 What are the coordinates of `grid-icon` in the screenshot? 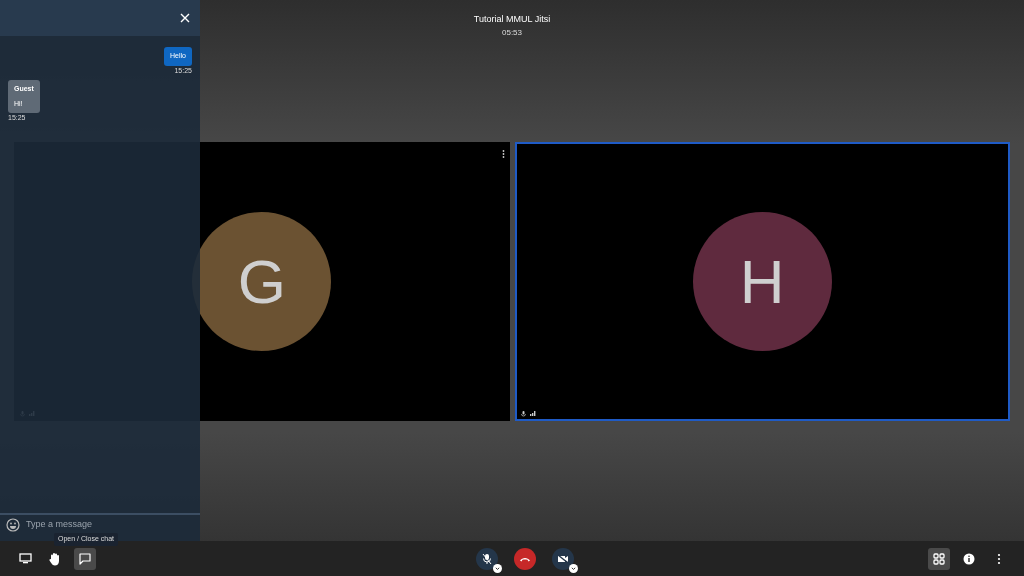 It's located at (939, 558).